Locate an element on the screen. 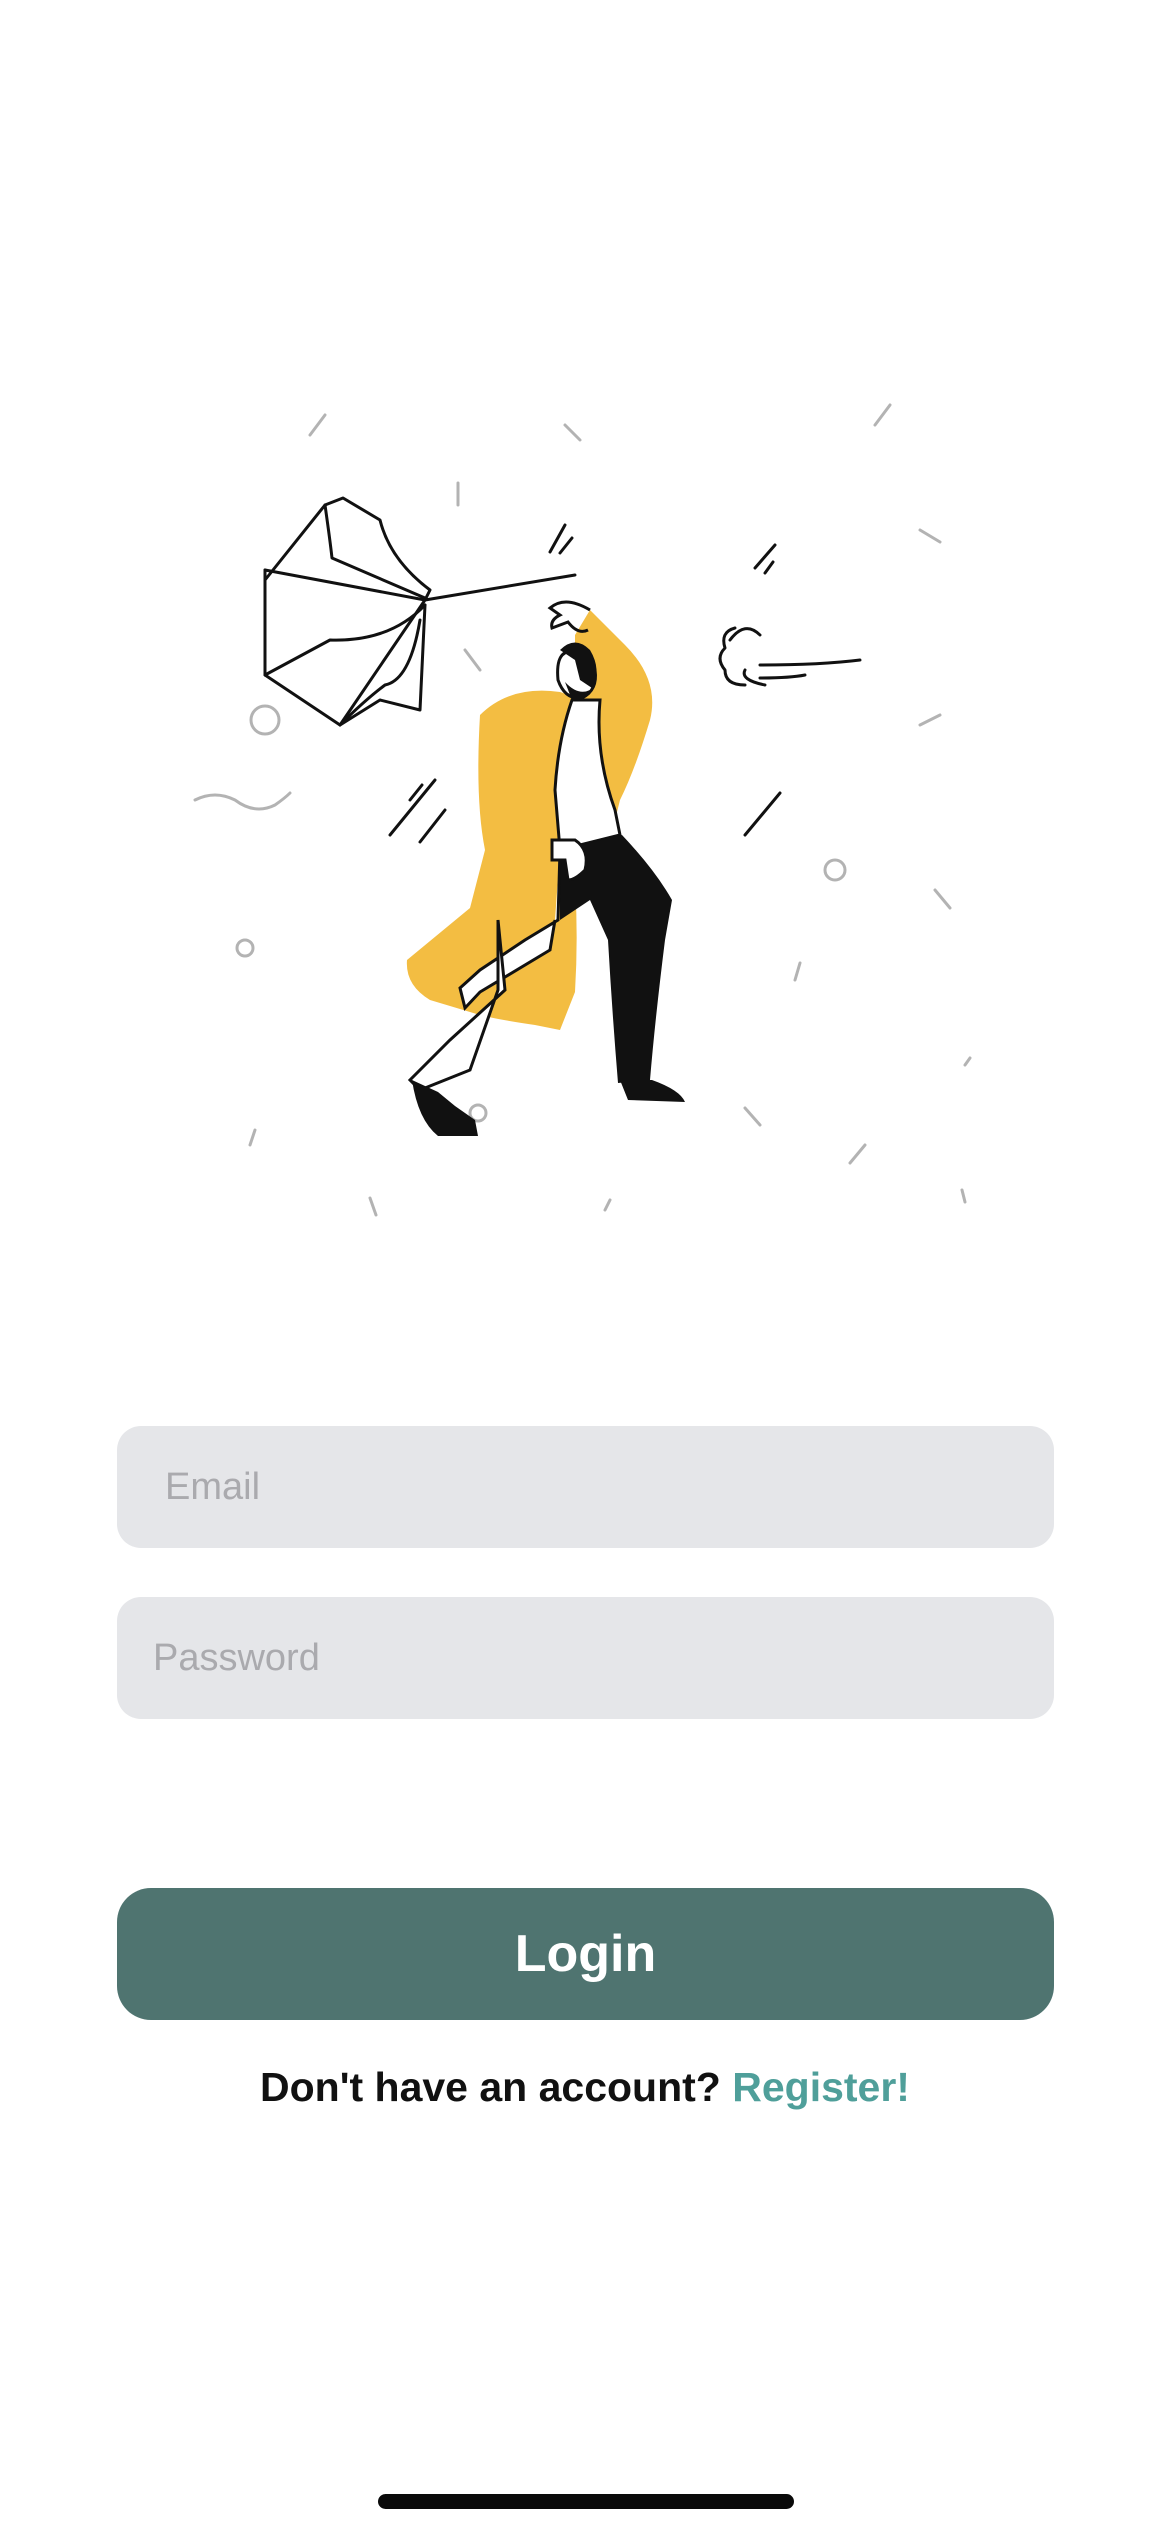 This screenshot has width=1170, height=2532. login-button: Login is located at coordinates (585, 1954).